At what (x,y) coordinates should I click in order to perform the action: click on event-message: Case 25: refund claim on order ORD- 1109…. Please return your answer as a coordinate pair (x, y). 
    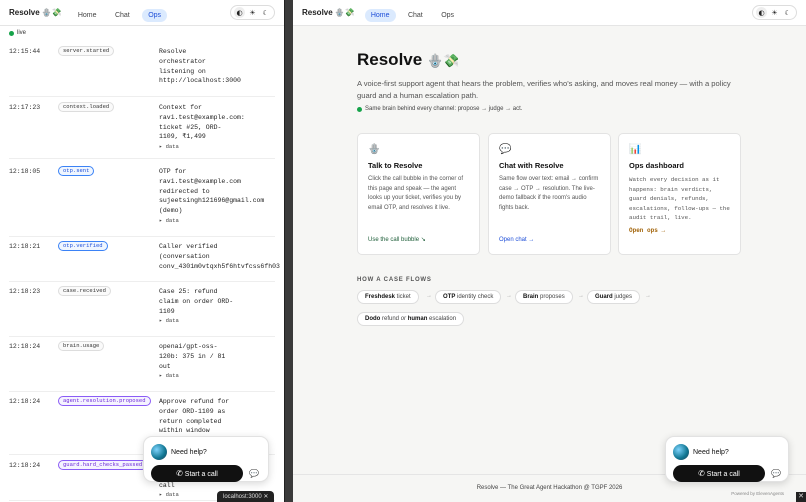
    Looking at the image, I should click on (221, 306).